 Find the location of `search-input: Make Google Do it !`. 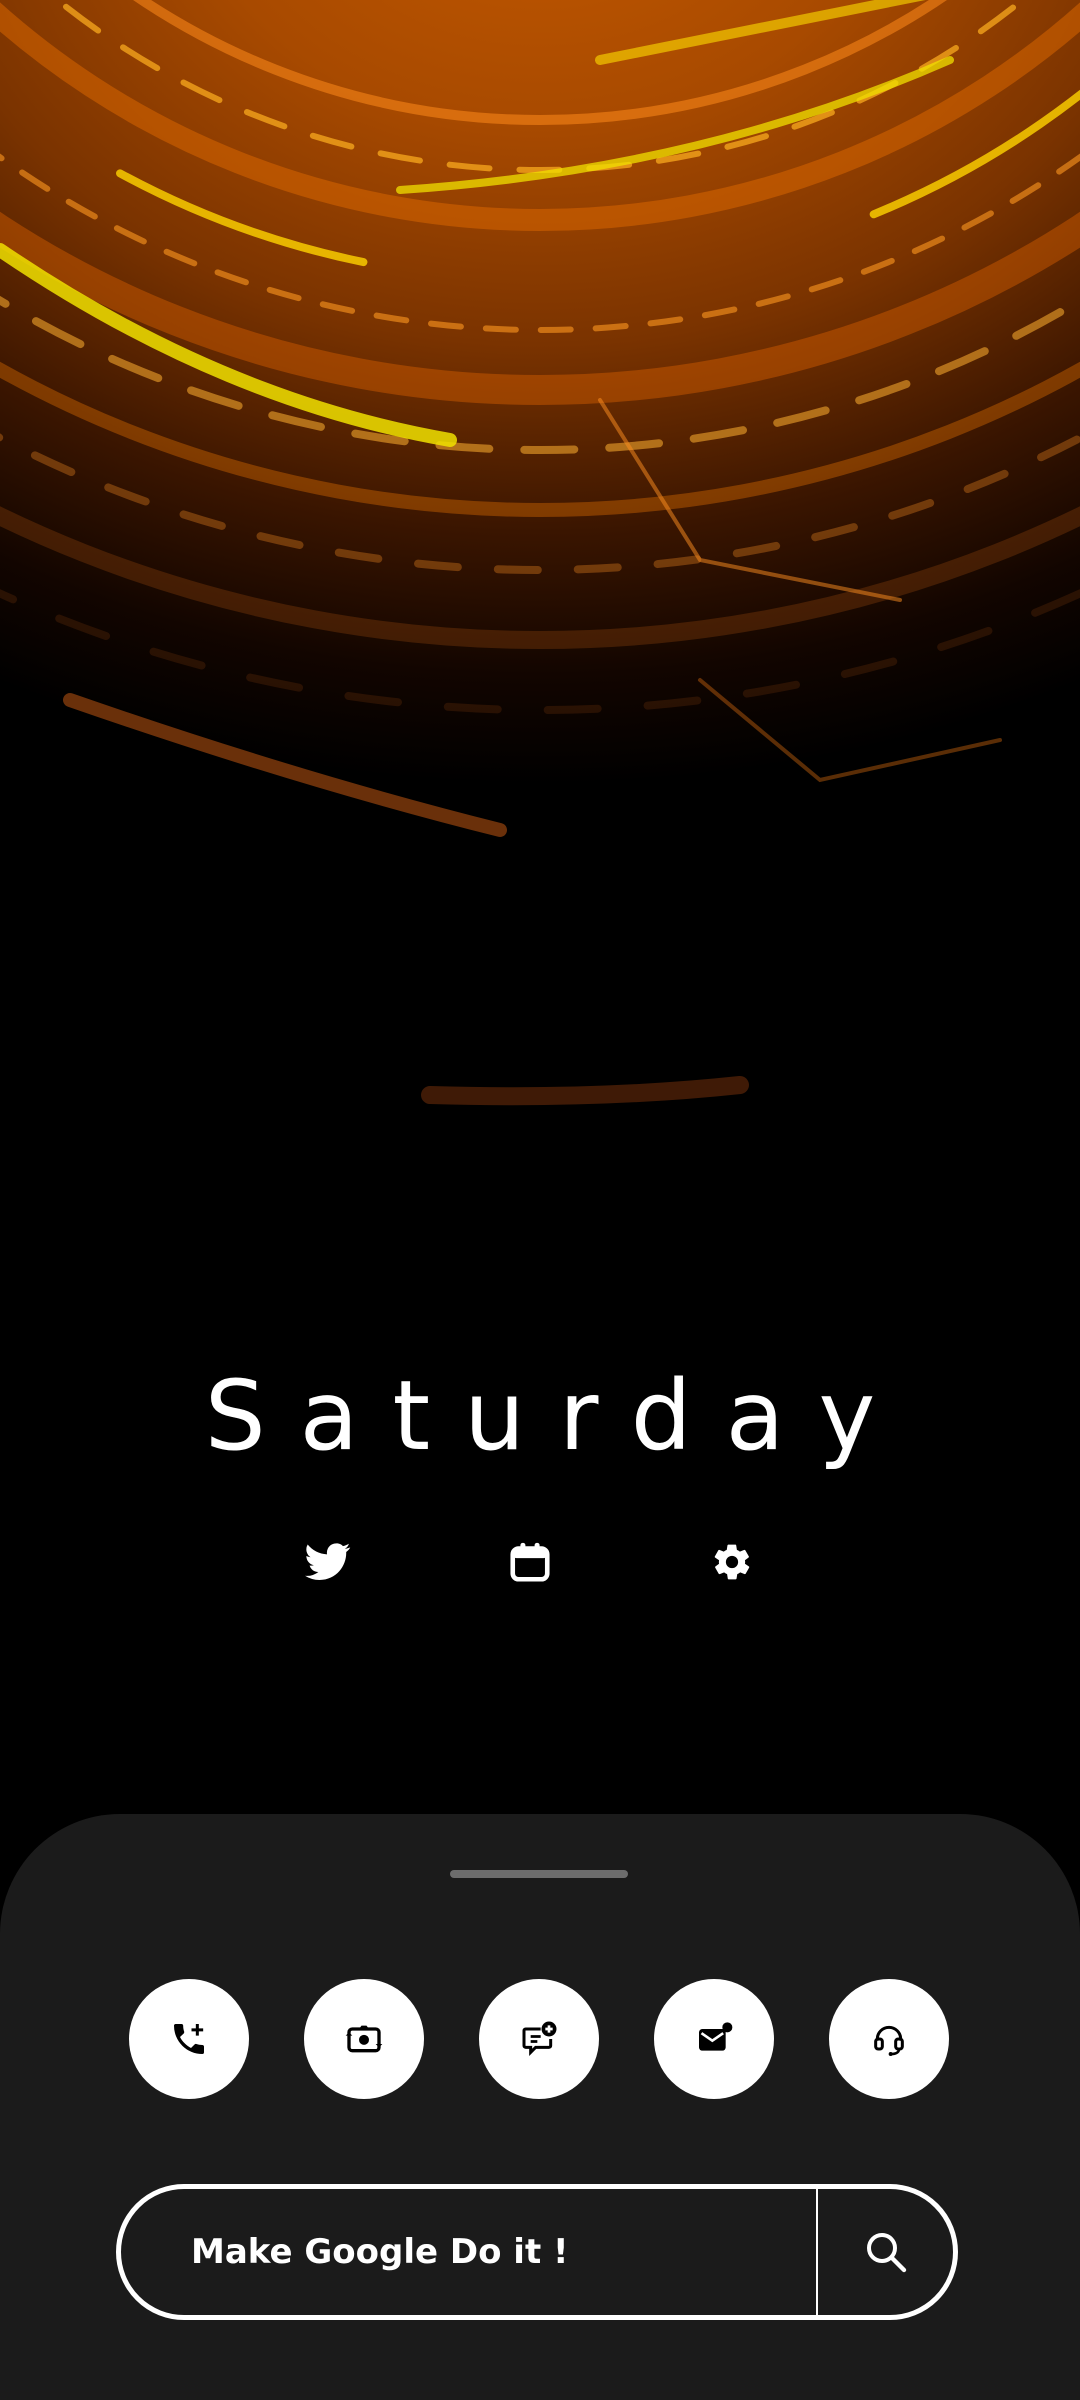

search-input: Make Google Do it ! is located at coordinates (380, 2252).